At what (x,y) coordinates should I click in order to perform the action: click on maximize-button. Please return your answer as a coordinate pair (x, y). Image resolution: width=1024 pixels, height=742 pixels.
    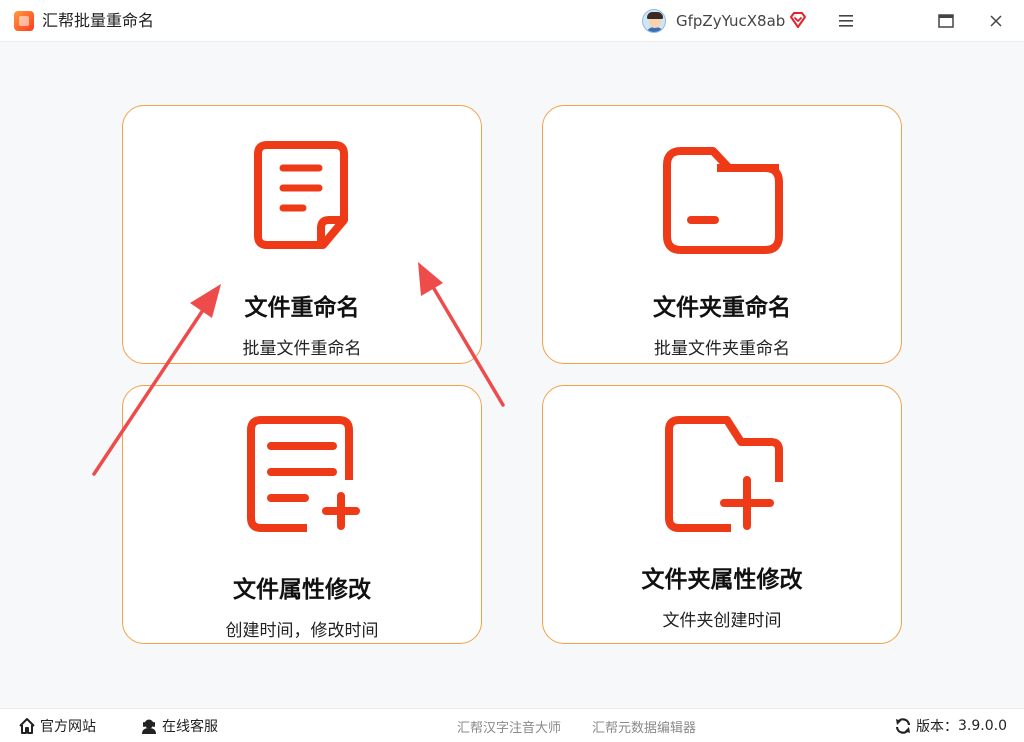
    Looking at the image, I should click on (946, 21).